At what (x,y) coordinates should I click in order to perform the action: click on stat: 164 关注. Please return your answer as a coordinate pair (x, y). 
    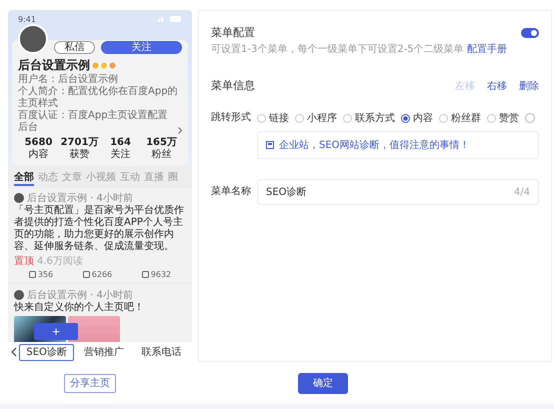
    Looking at the image, I should click on (120, 149).